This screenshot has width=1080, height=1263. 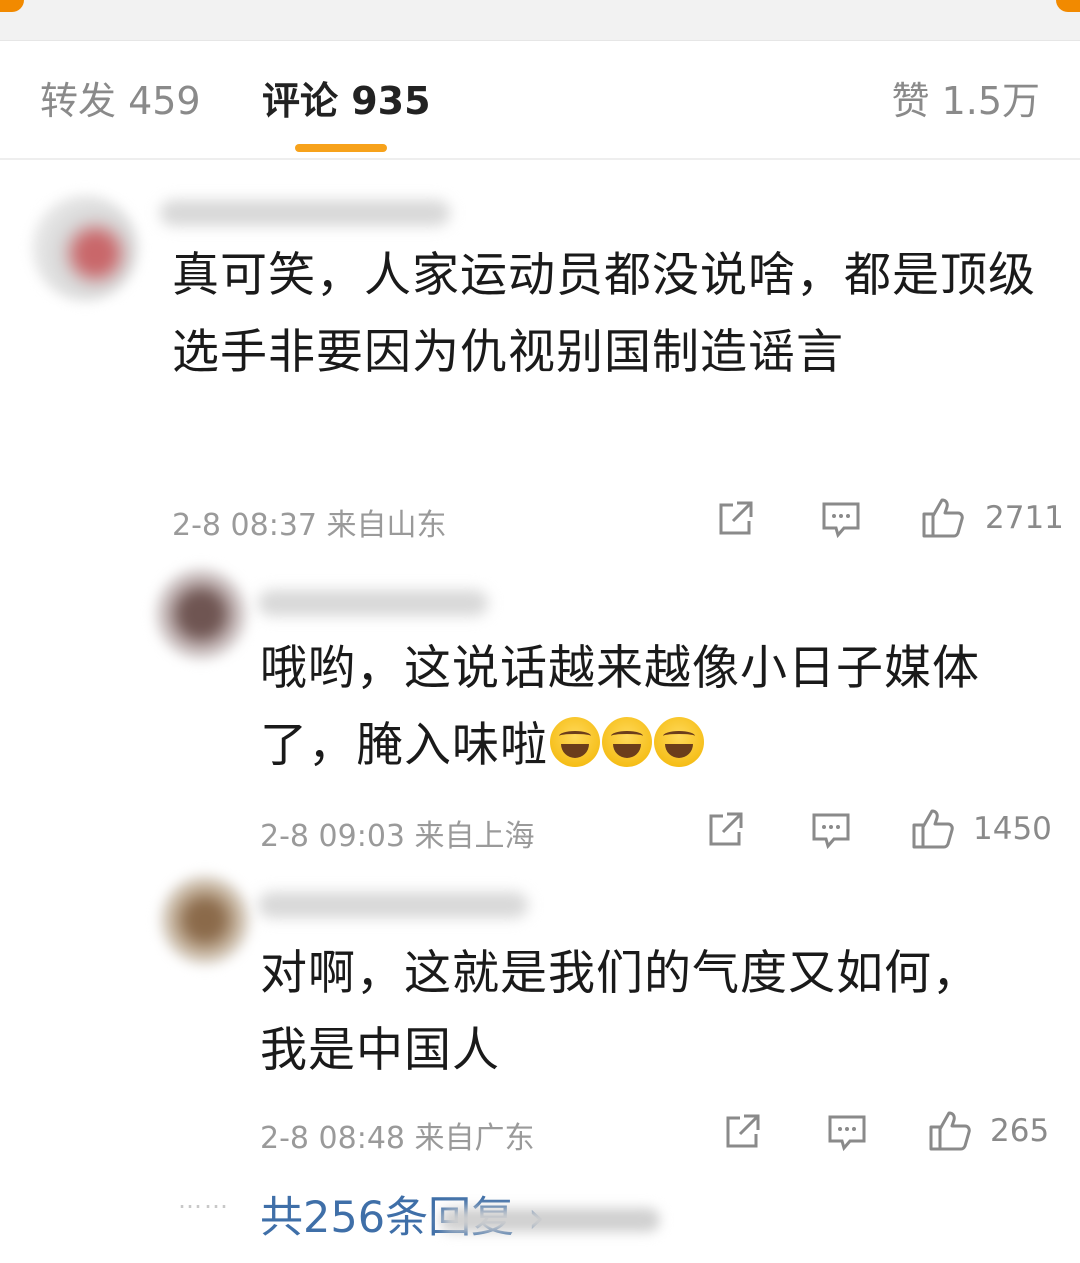 What do you see at coordinates (540, 100) in the screenshot?
I see `tab-bar: 转发 459 评论 935 赞 1.5万` at bounding box center [540, 100].